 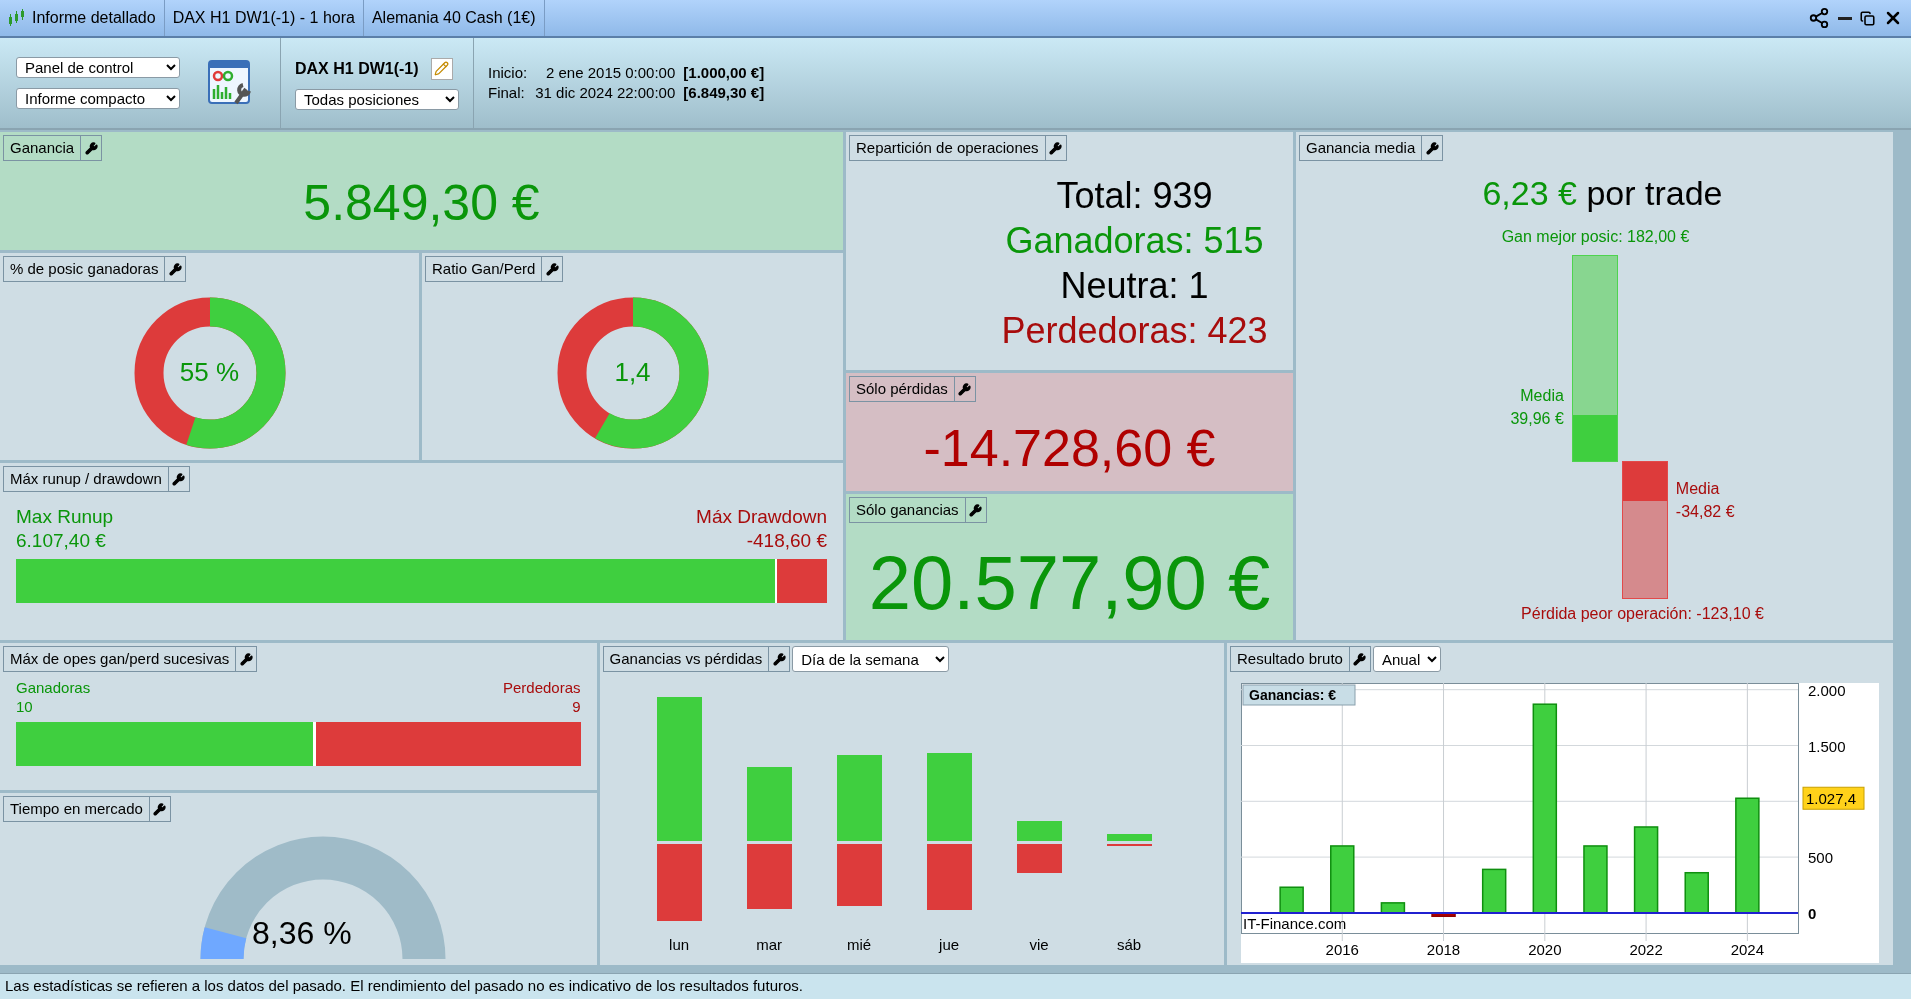 I want to click on day-label: sáb, so click(x=1129, y=945).